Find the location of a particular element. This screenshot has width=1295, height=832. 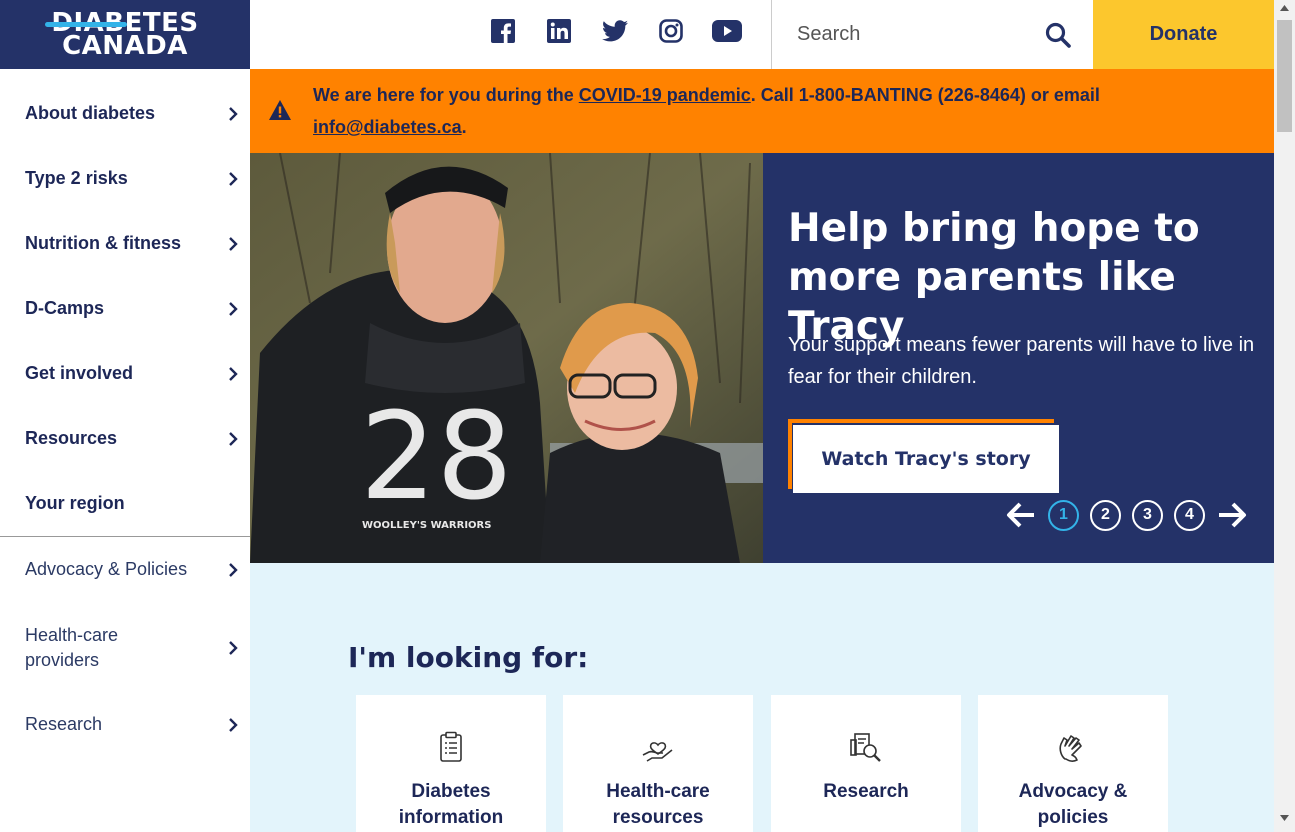

search-input is located at coordinates (902, 34).